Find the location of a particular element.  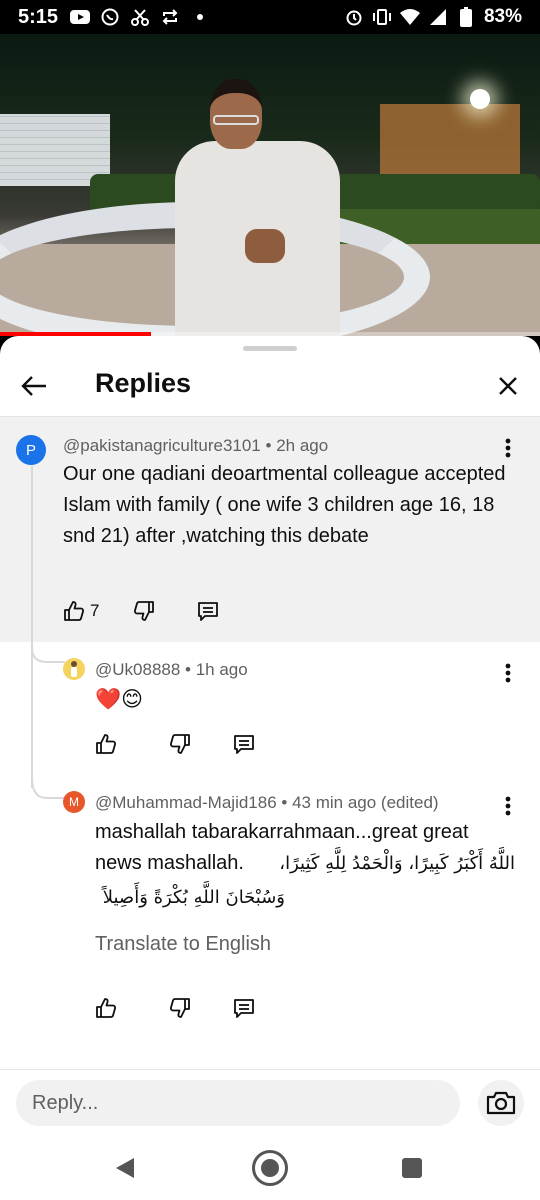

wifi-icon is located at coordinates (409, 17).